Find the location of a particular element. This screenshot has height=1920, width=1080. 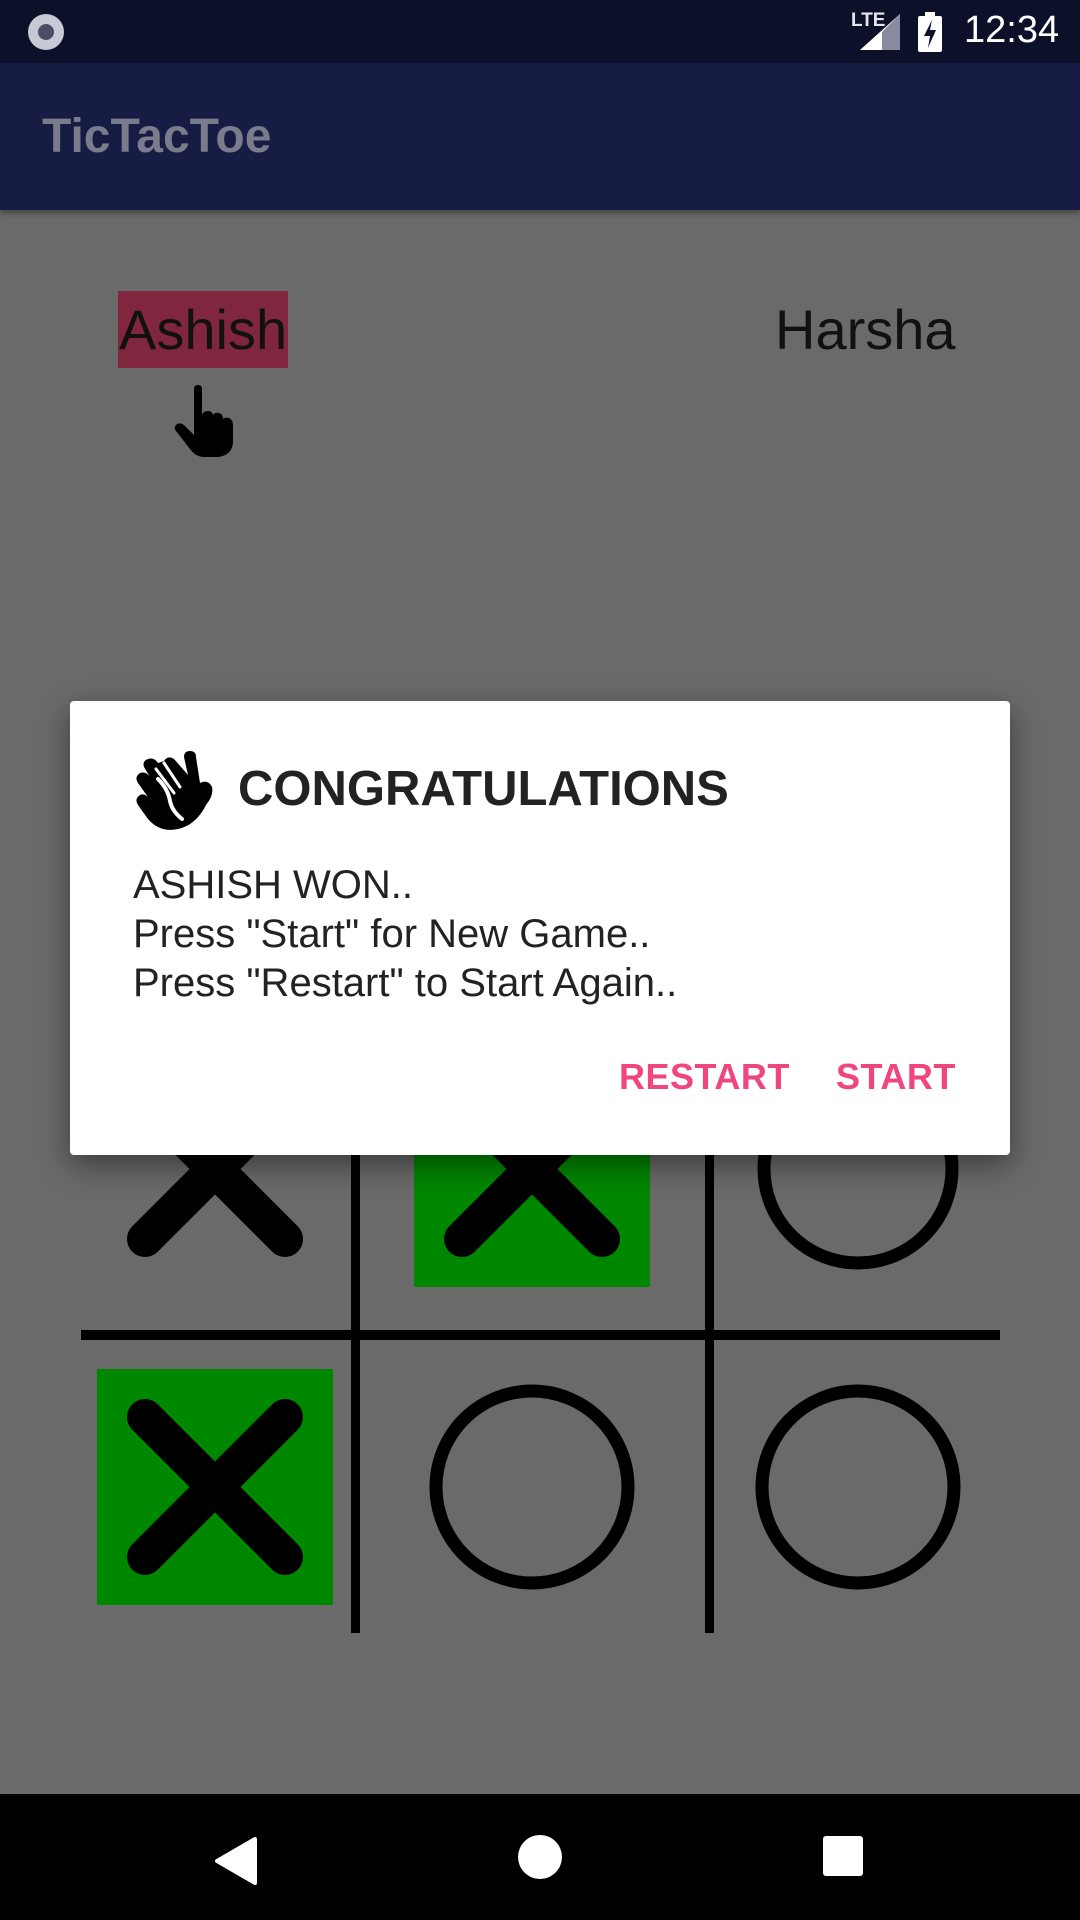

clapping-hands-icon is located at coordinates (174, 790).